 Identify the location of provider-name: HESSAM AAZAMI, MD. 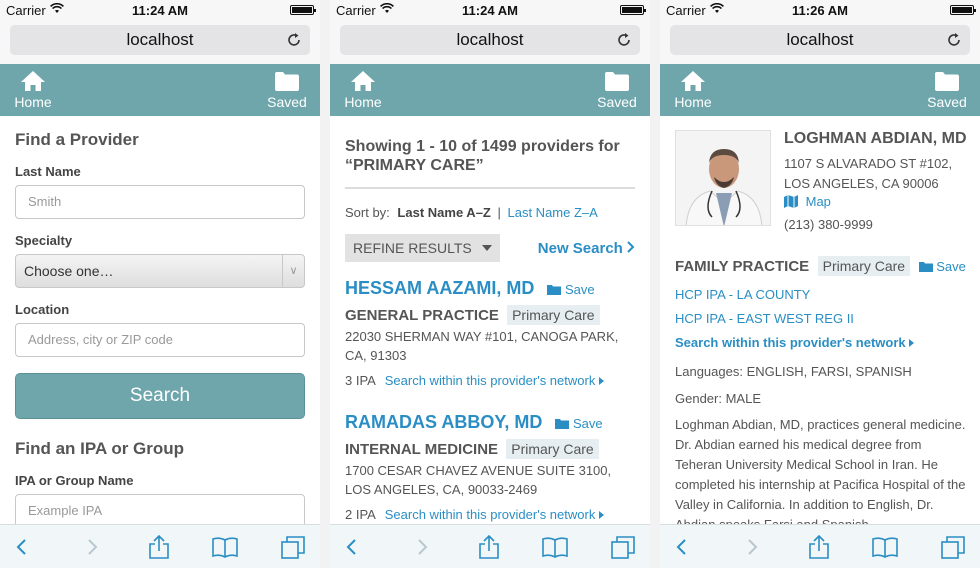
(439, 288).